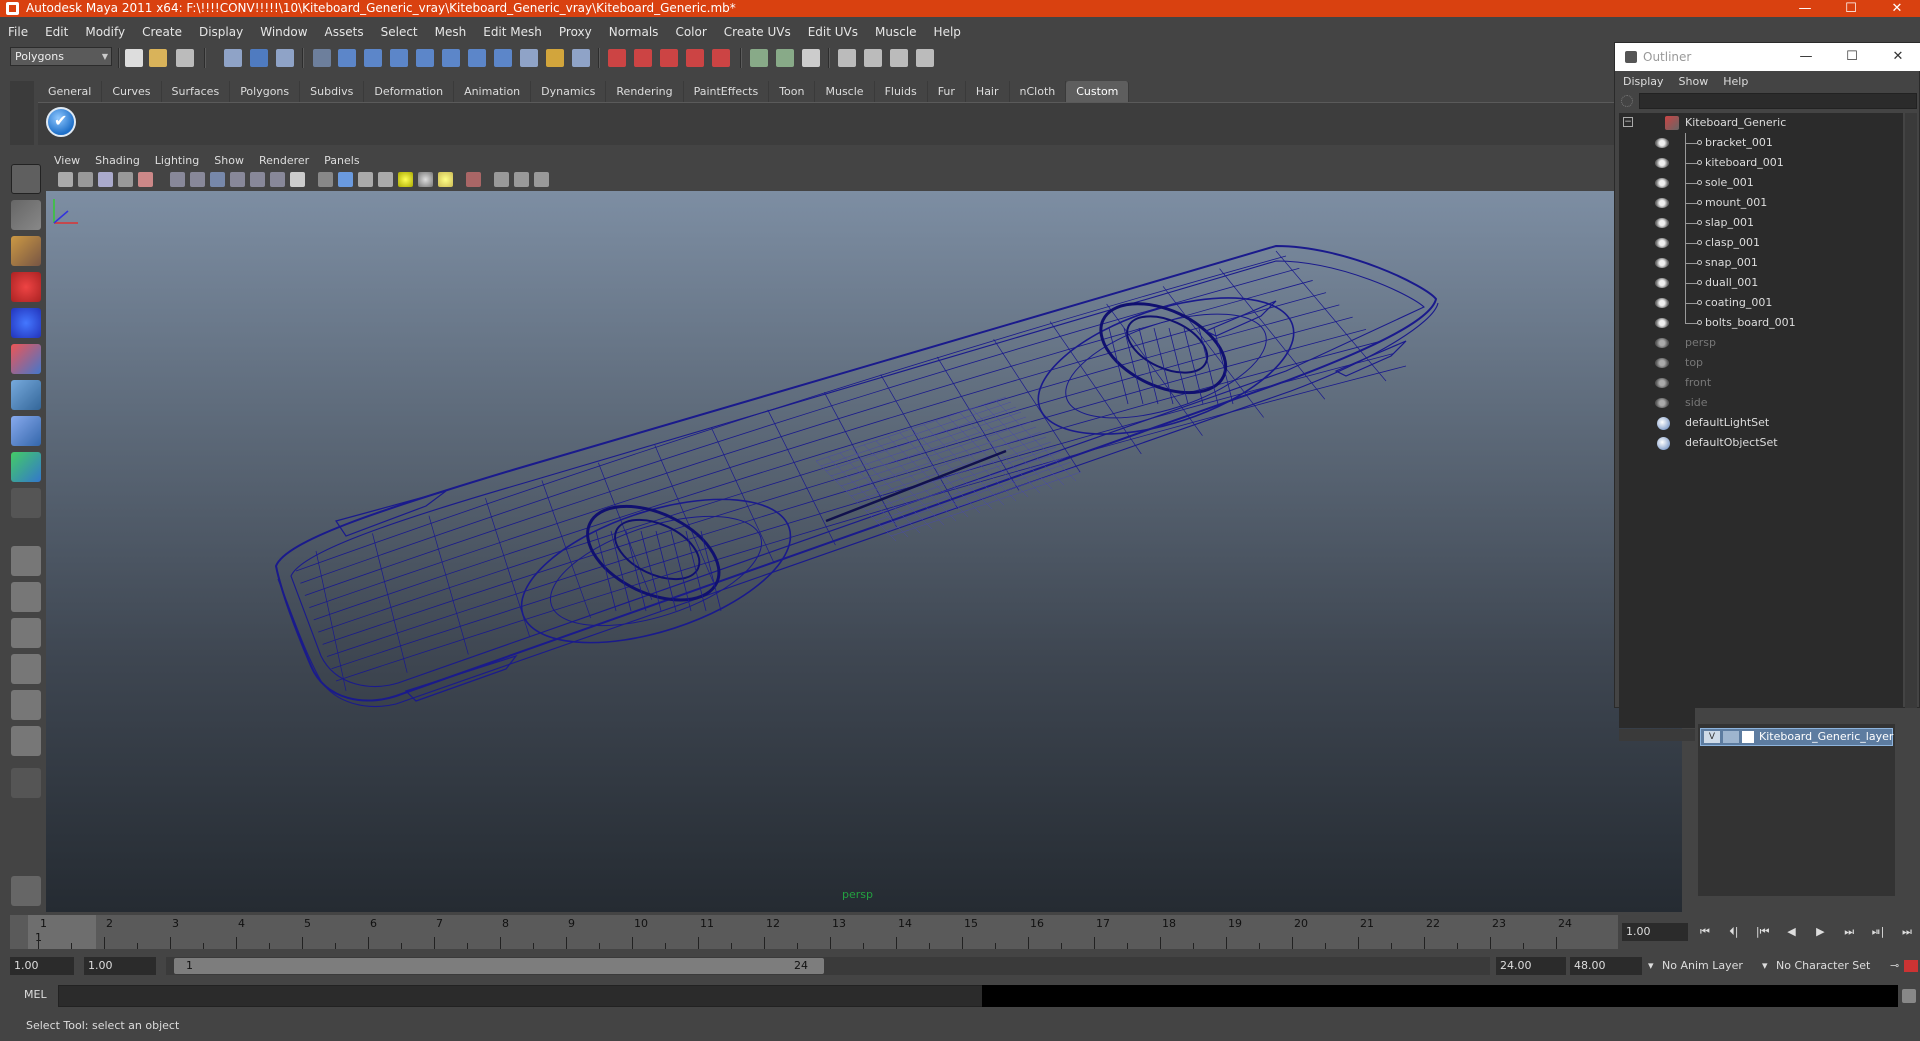 This screenshot has height=1041, width=1920. What do you see at coordinates (105, 179) in the screenshot?
I see `bookmarks-icon` at bounding box center [105, 179].